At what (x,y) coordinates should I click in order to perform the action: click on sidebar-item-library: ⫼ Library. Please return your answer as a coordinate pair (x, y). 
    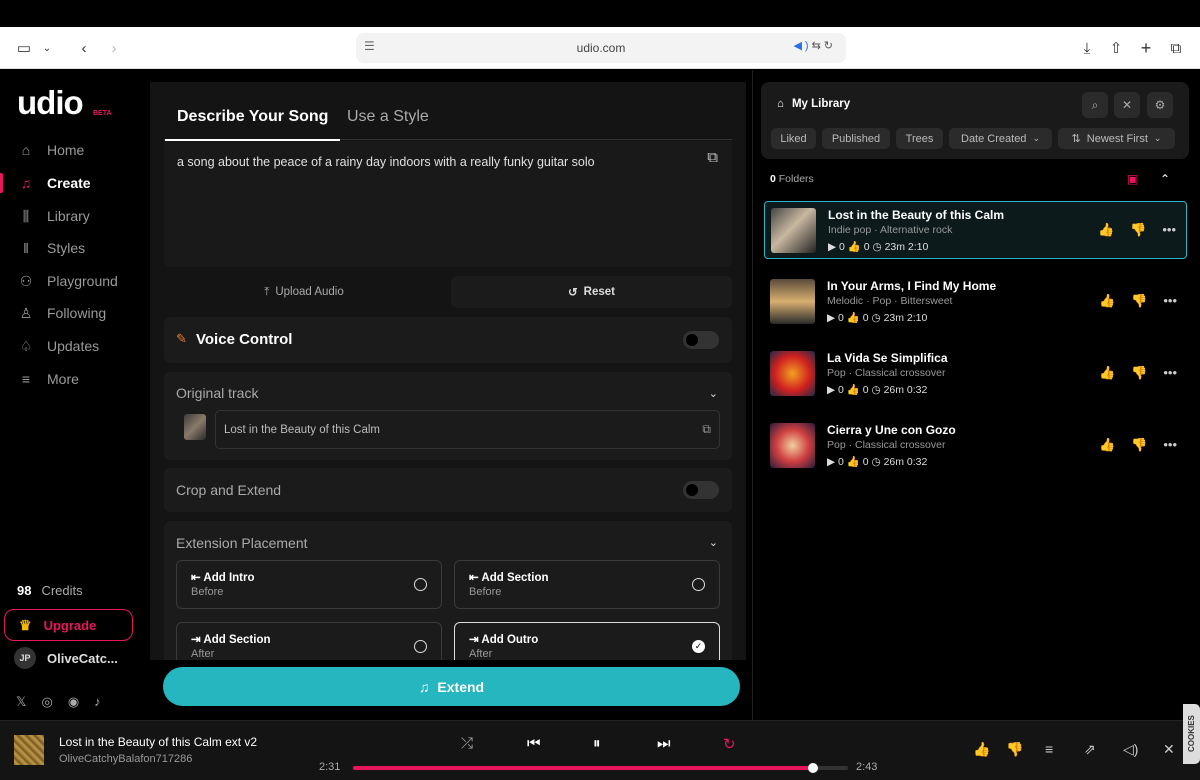
    Looking at the image, I should click on (75, 216).